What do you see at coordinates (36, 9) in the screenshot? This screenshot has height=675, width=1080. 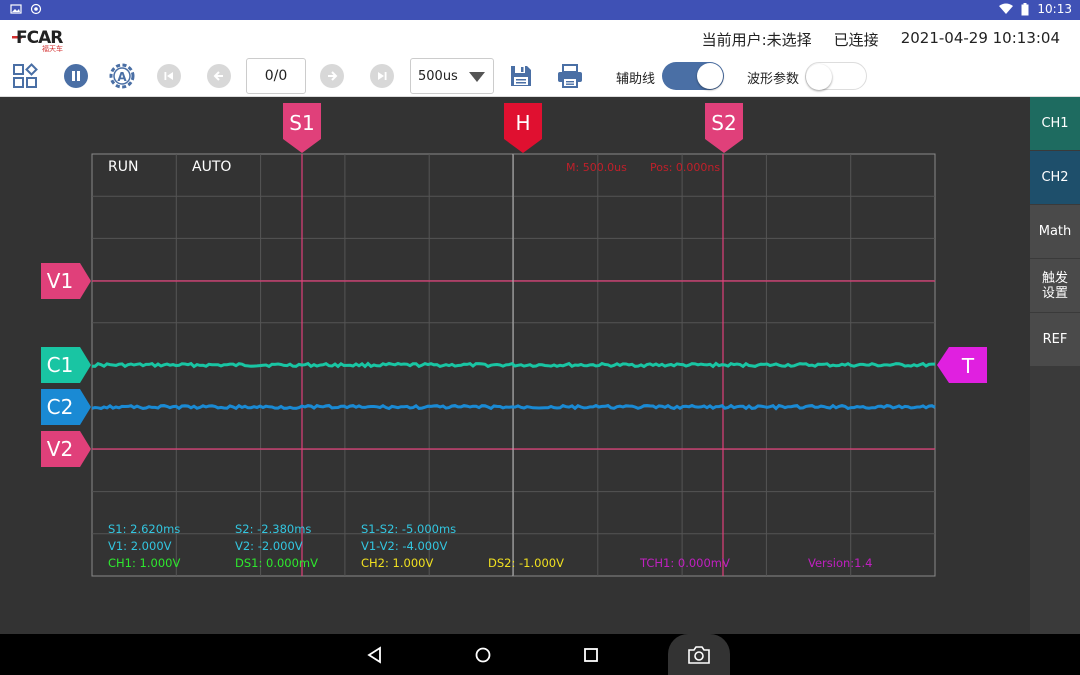 I see `settings-notification-icon` at bounding box center [36, 9].